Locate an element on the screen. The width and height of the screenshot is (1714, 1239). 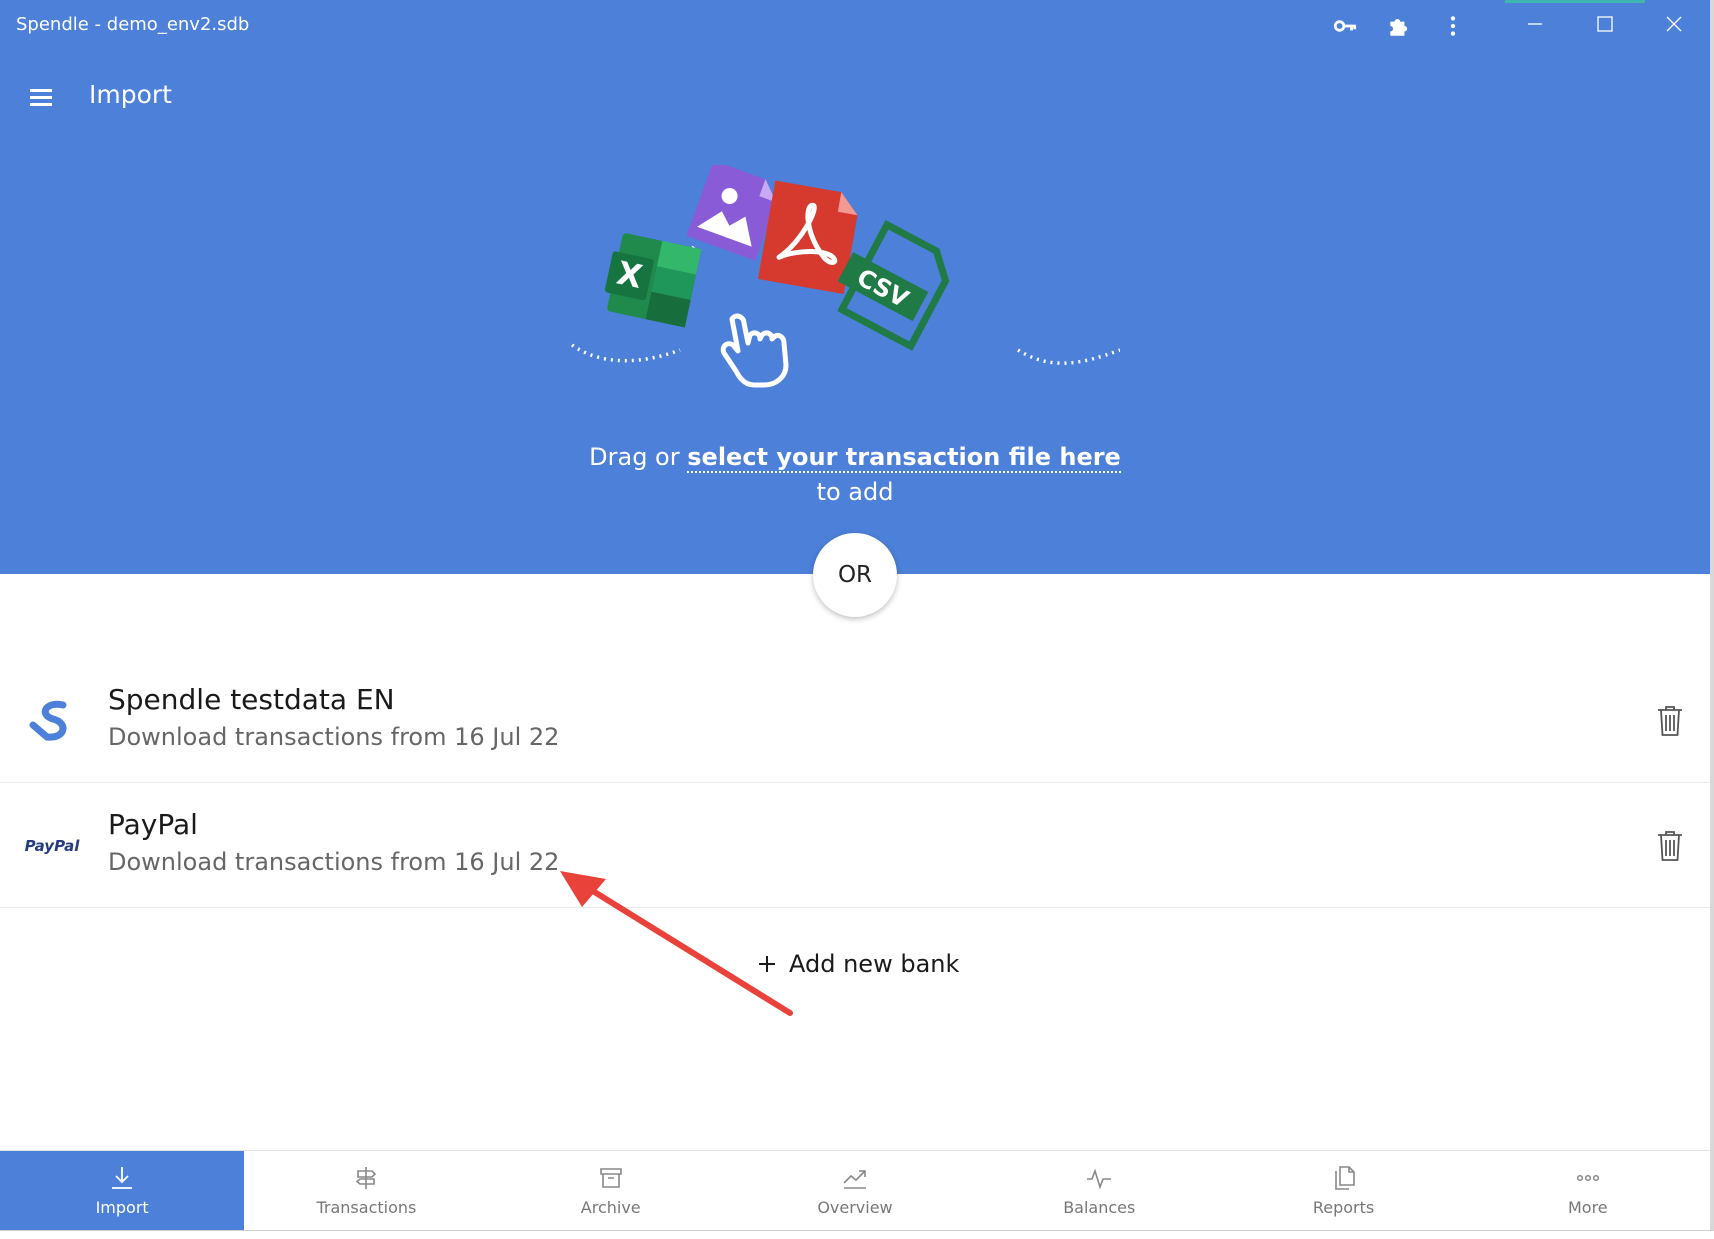
archive-icon is located at coordinates (610, 1178).